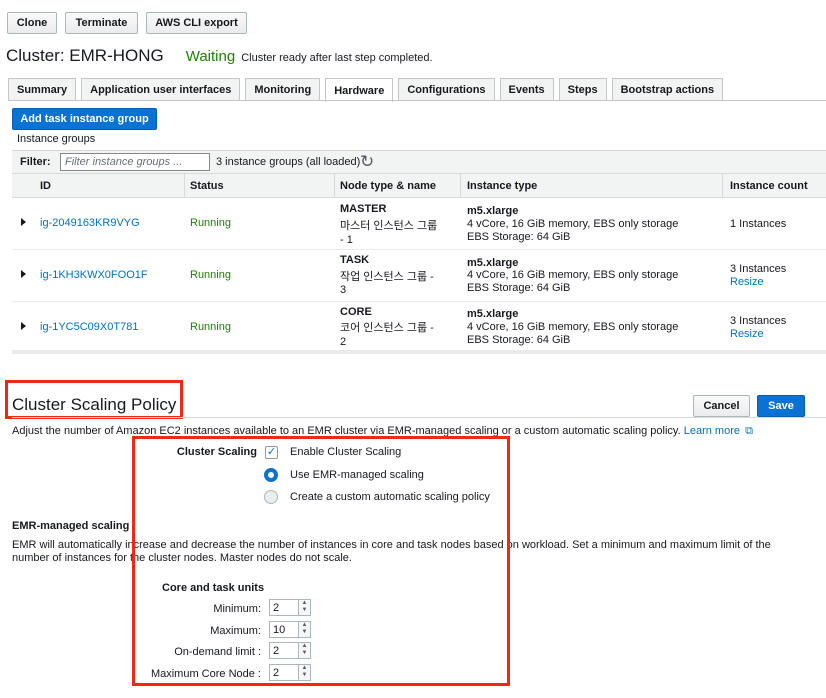  What do you see at coordinates (389, 226) in the screenshot?
I see `node-name: 마스터 인스턴스 그룹` at bounding box center [389, 226].